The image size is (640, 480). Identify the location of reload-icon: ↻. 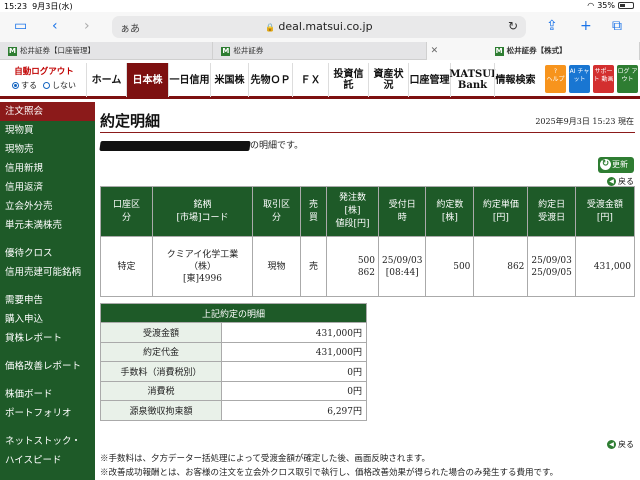
(513, 26).